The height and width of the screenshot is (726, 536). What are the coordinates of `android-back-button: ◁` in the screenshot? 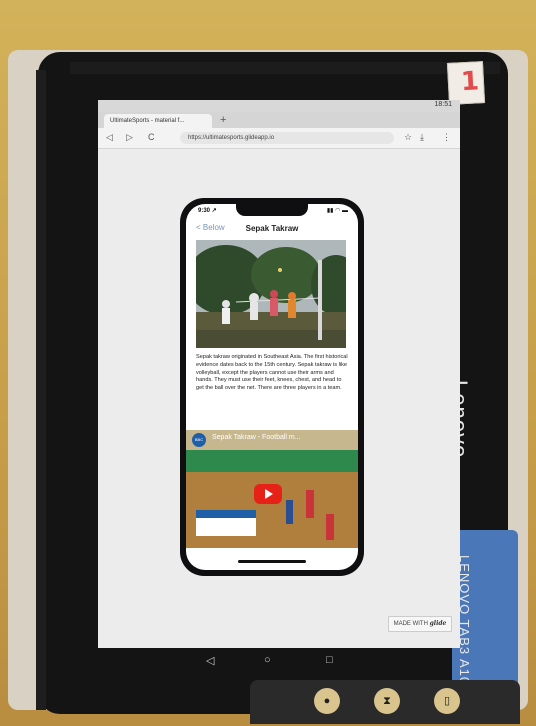 It's located at (210, 660).